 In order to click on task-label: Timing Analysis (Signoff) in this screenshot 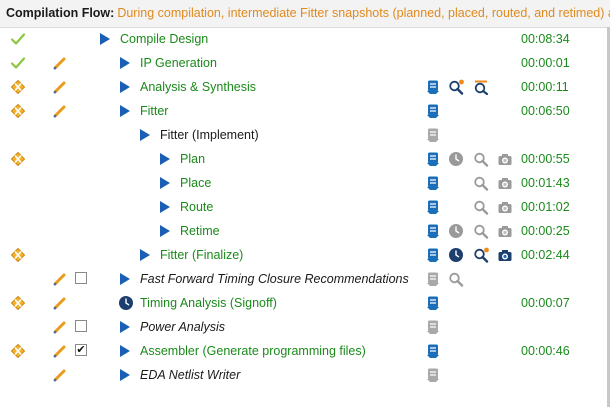, I will do `click(208, 303)`.